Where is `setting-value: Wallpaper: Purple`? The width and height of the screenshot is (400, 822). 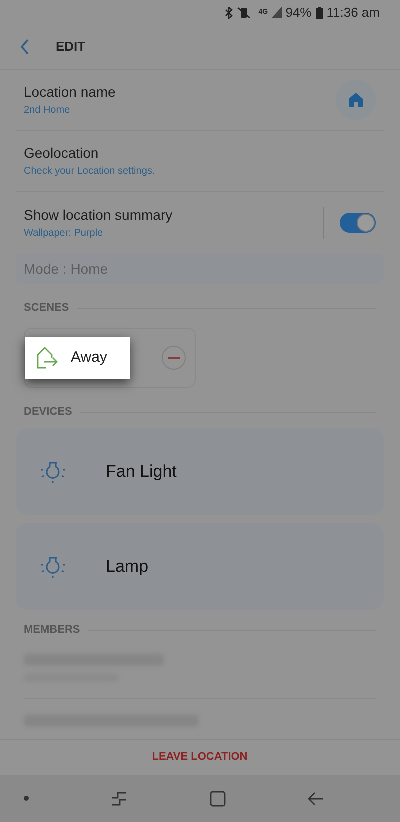 setting-value: Wallpaper: Purple is located at coordinates (64, 233).